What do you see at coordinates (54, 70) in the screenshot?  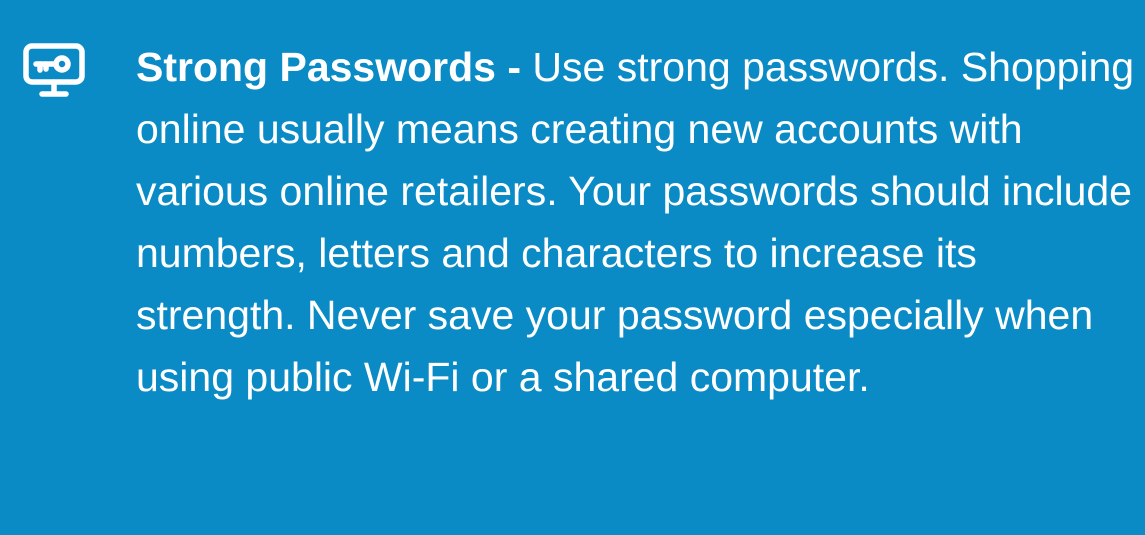 I see `monitor-key-icon` at bounding box center [54, 70].